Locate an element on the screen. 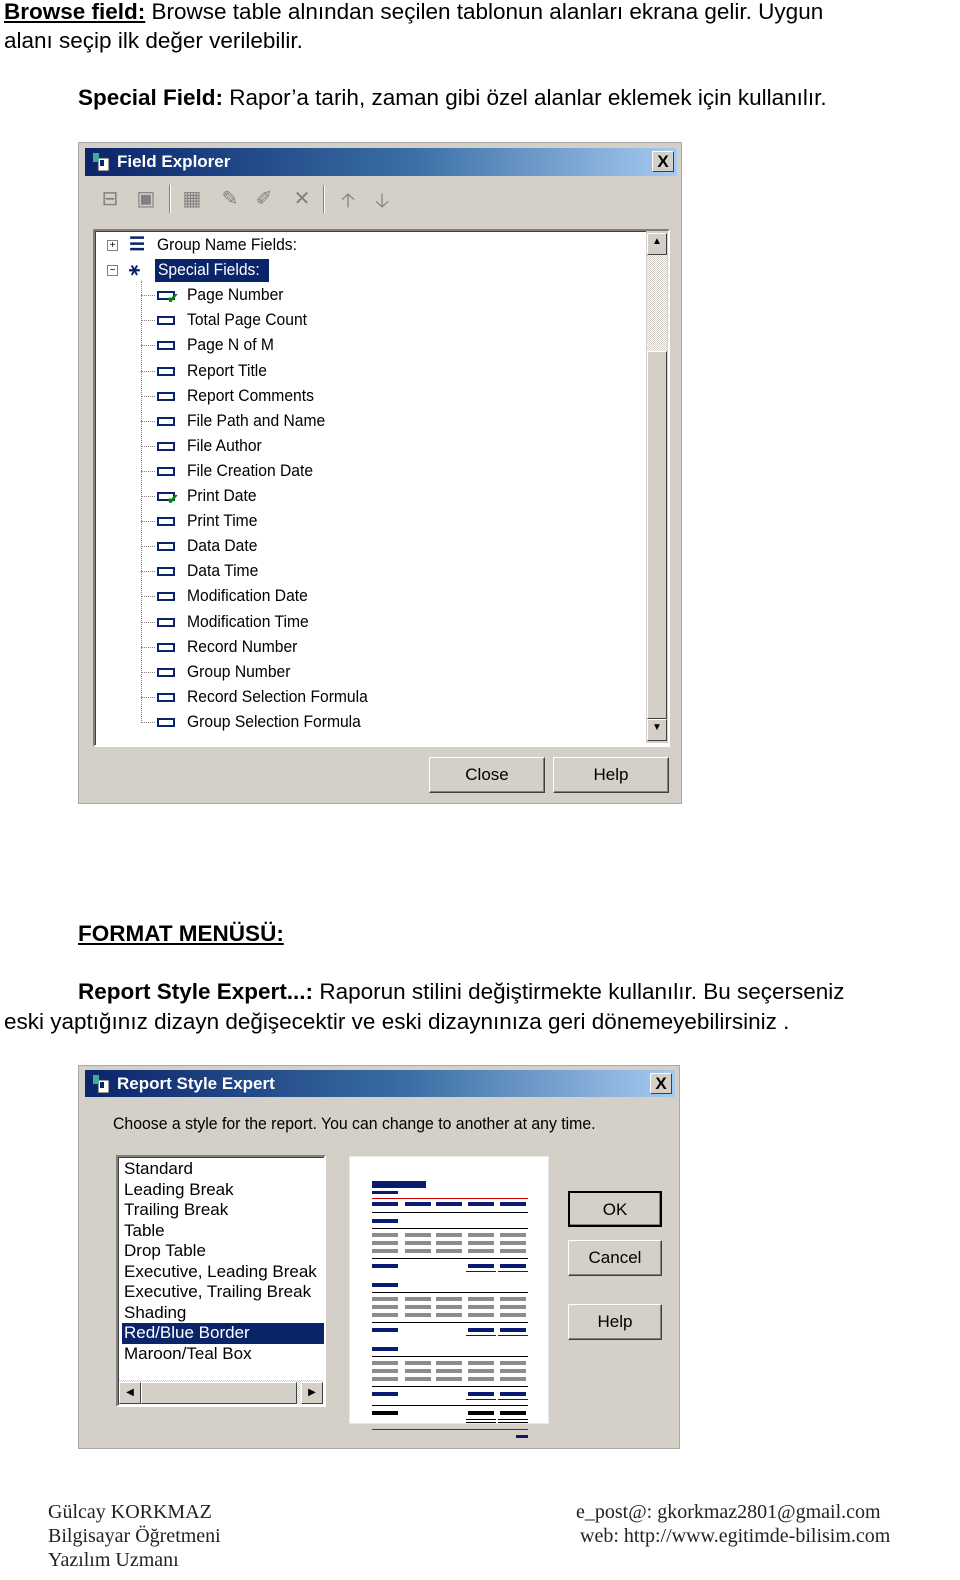 This screenshot has height=1580, width=960. rename-icon: ✐ is located at coordinates (264, 198).